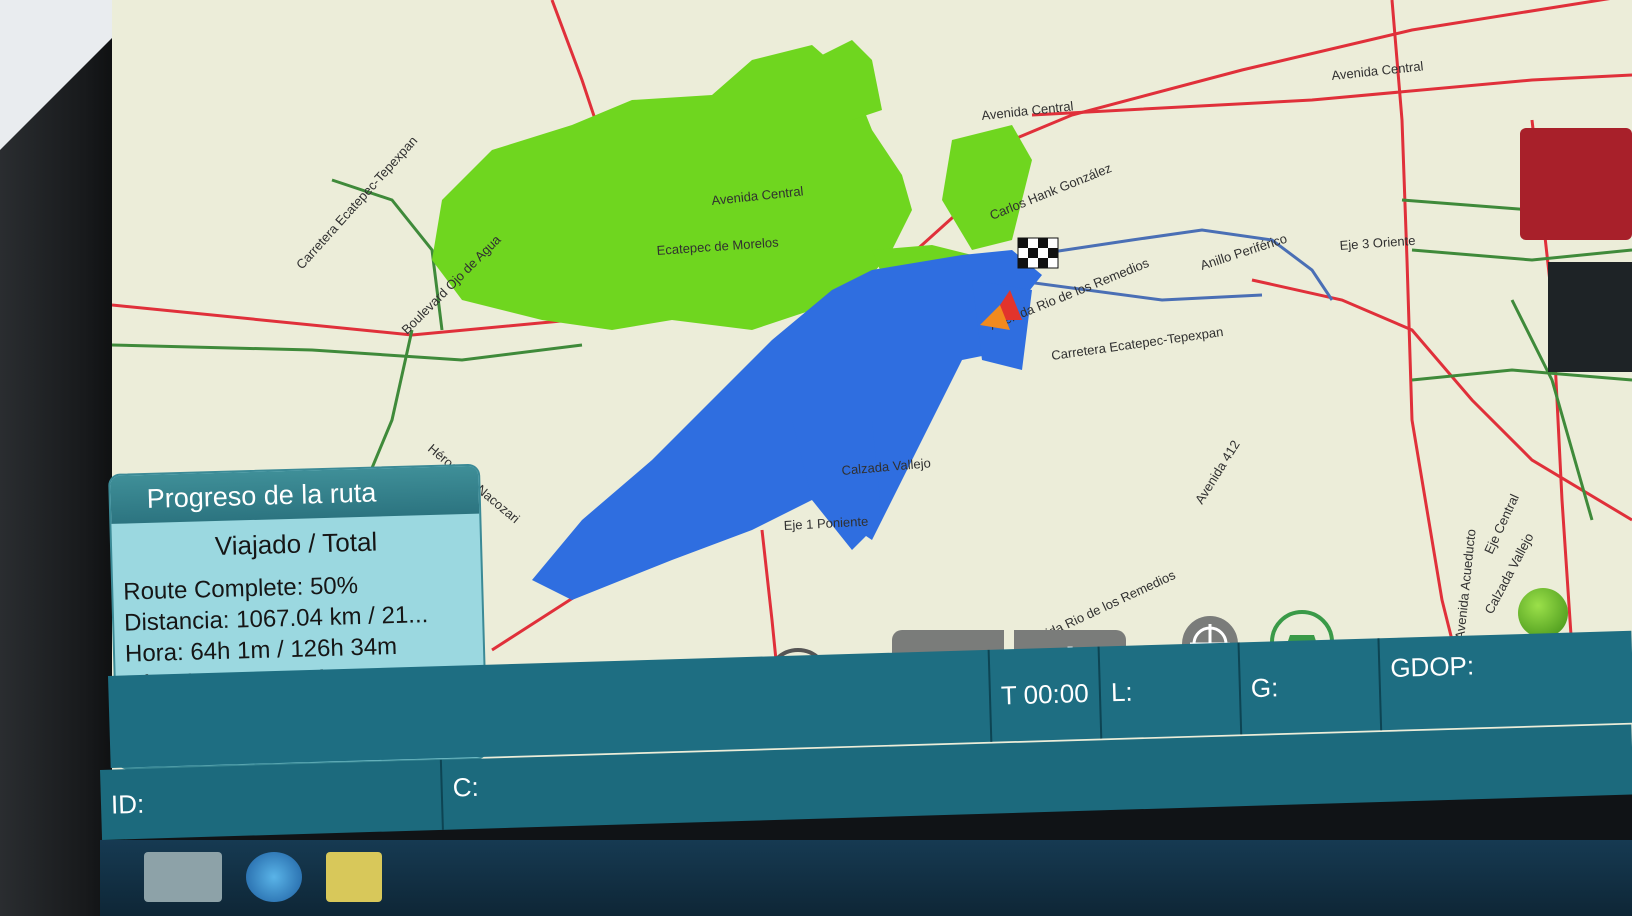  What do you see at coordinates (1377, 243) in the screenshot?
I see `street-label: Eje 3 Oriente` at bounding box center [1377, 243].